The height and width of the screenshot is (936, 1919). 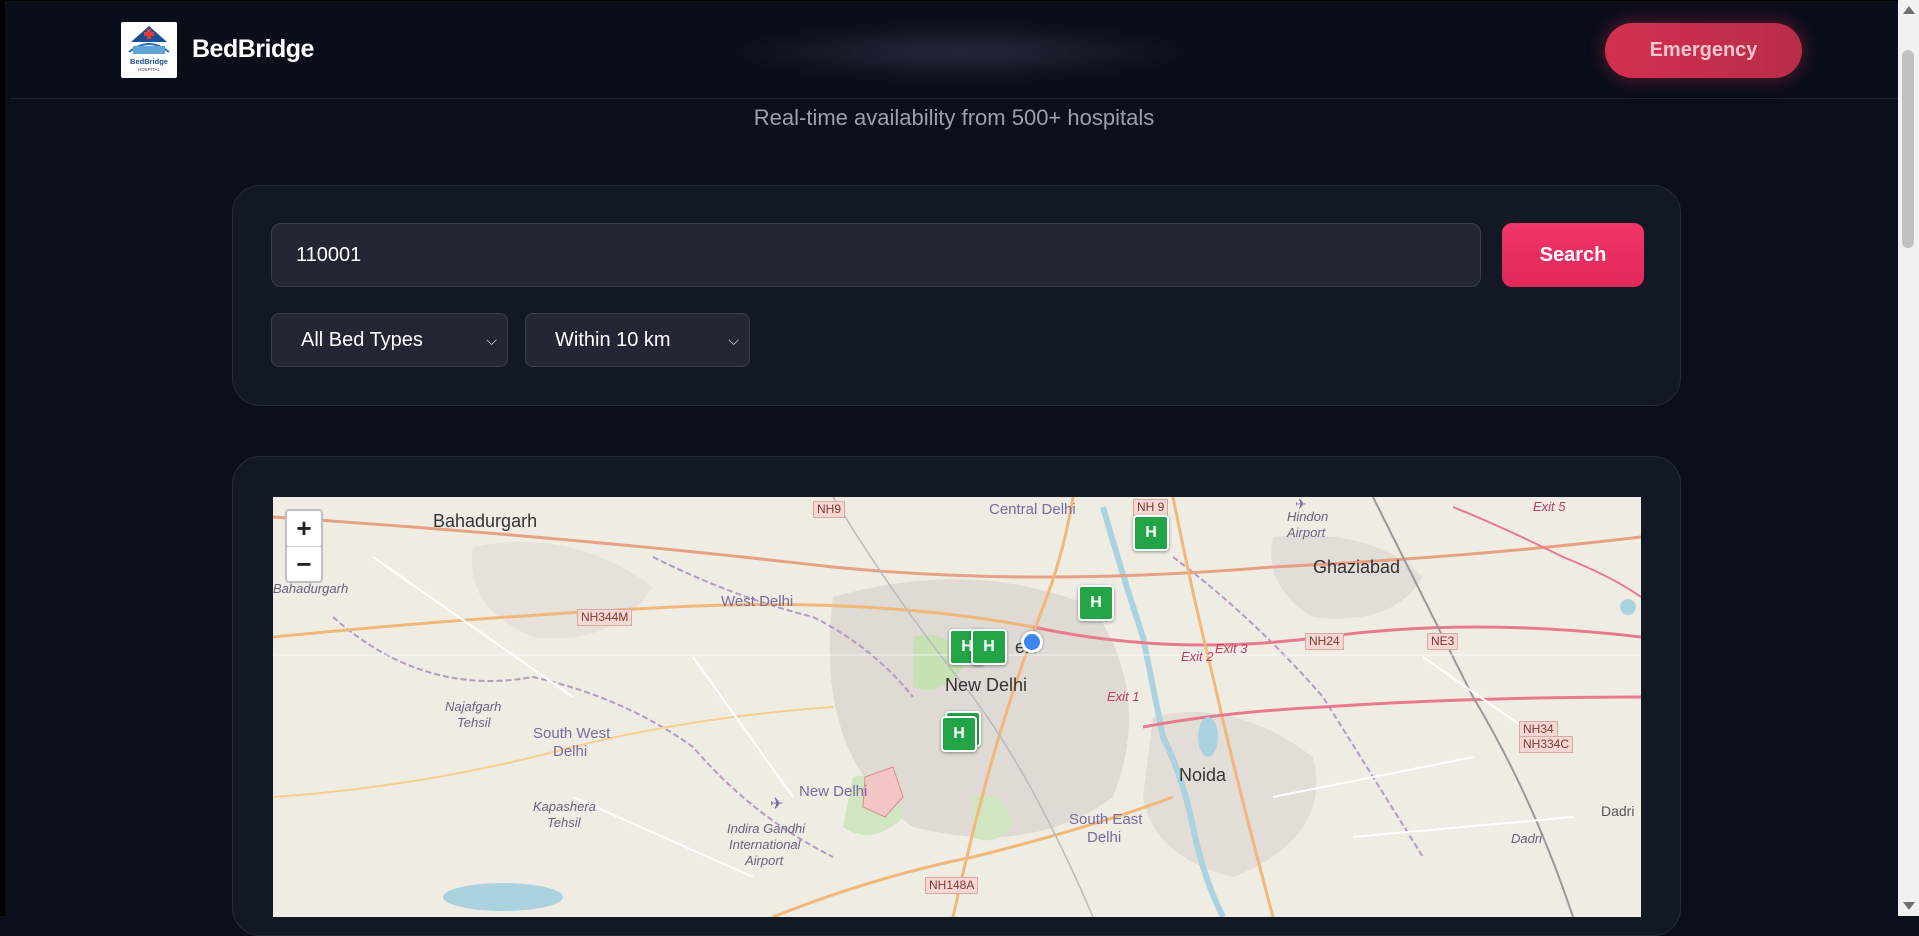 I want to click on exit-label: Exit 2, so click(x=1197, y=656).